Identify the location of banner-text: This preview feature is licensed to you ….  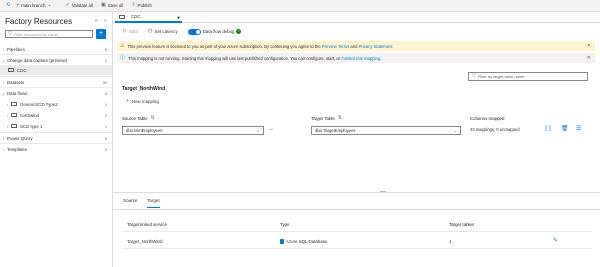
(259, 46).